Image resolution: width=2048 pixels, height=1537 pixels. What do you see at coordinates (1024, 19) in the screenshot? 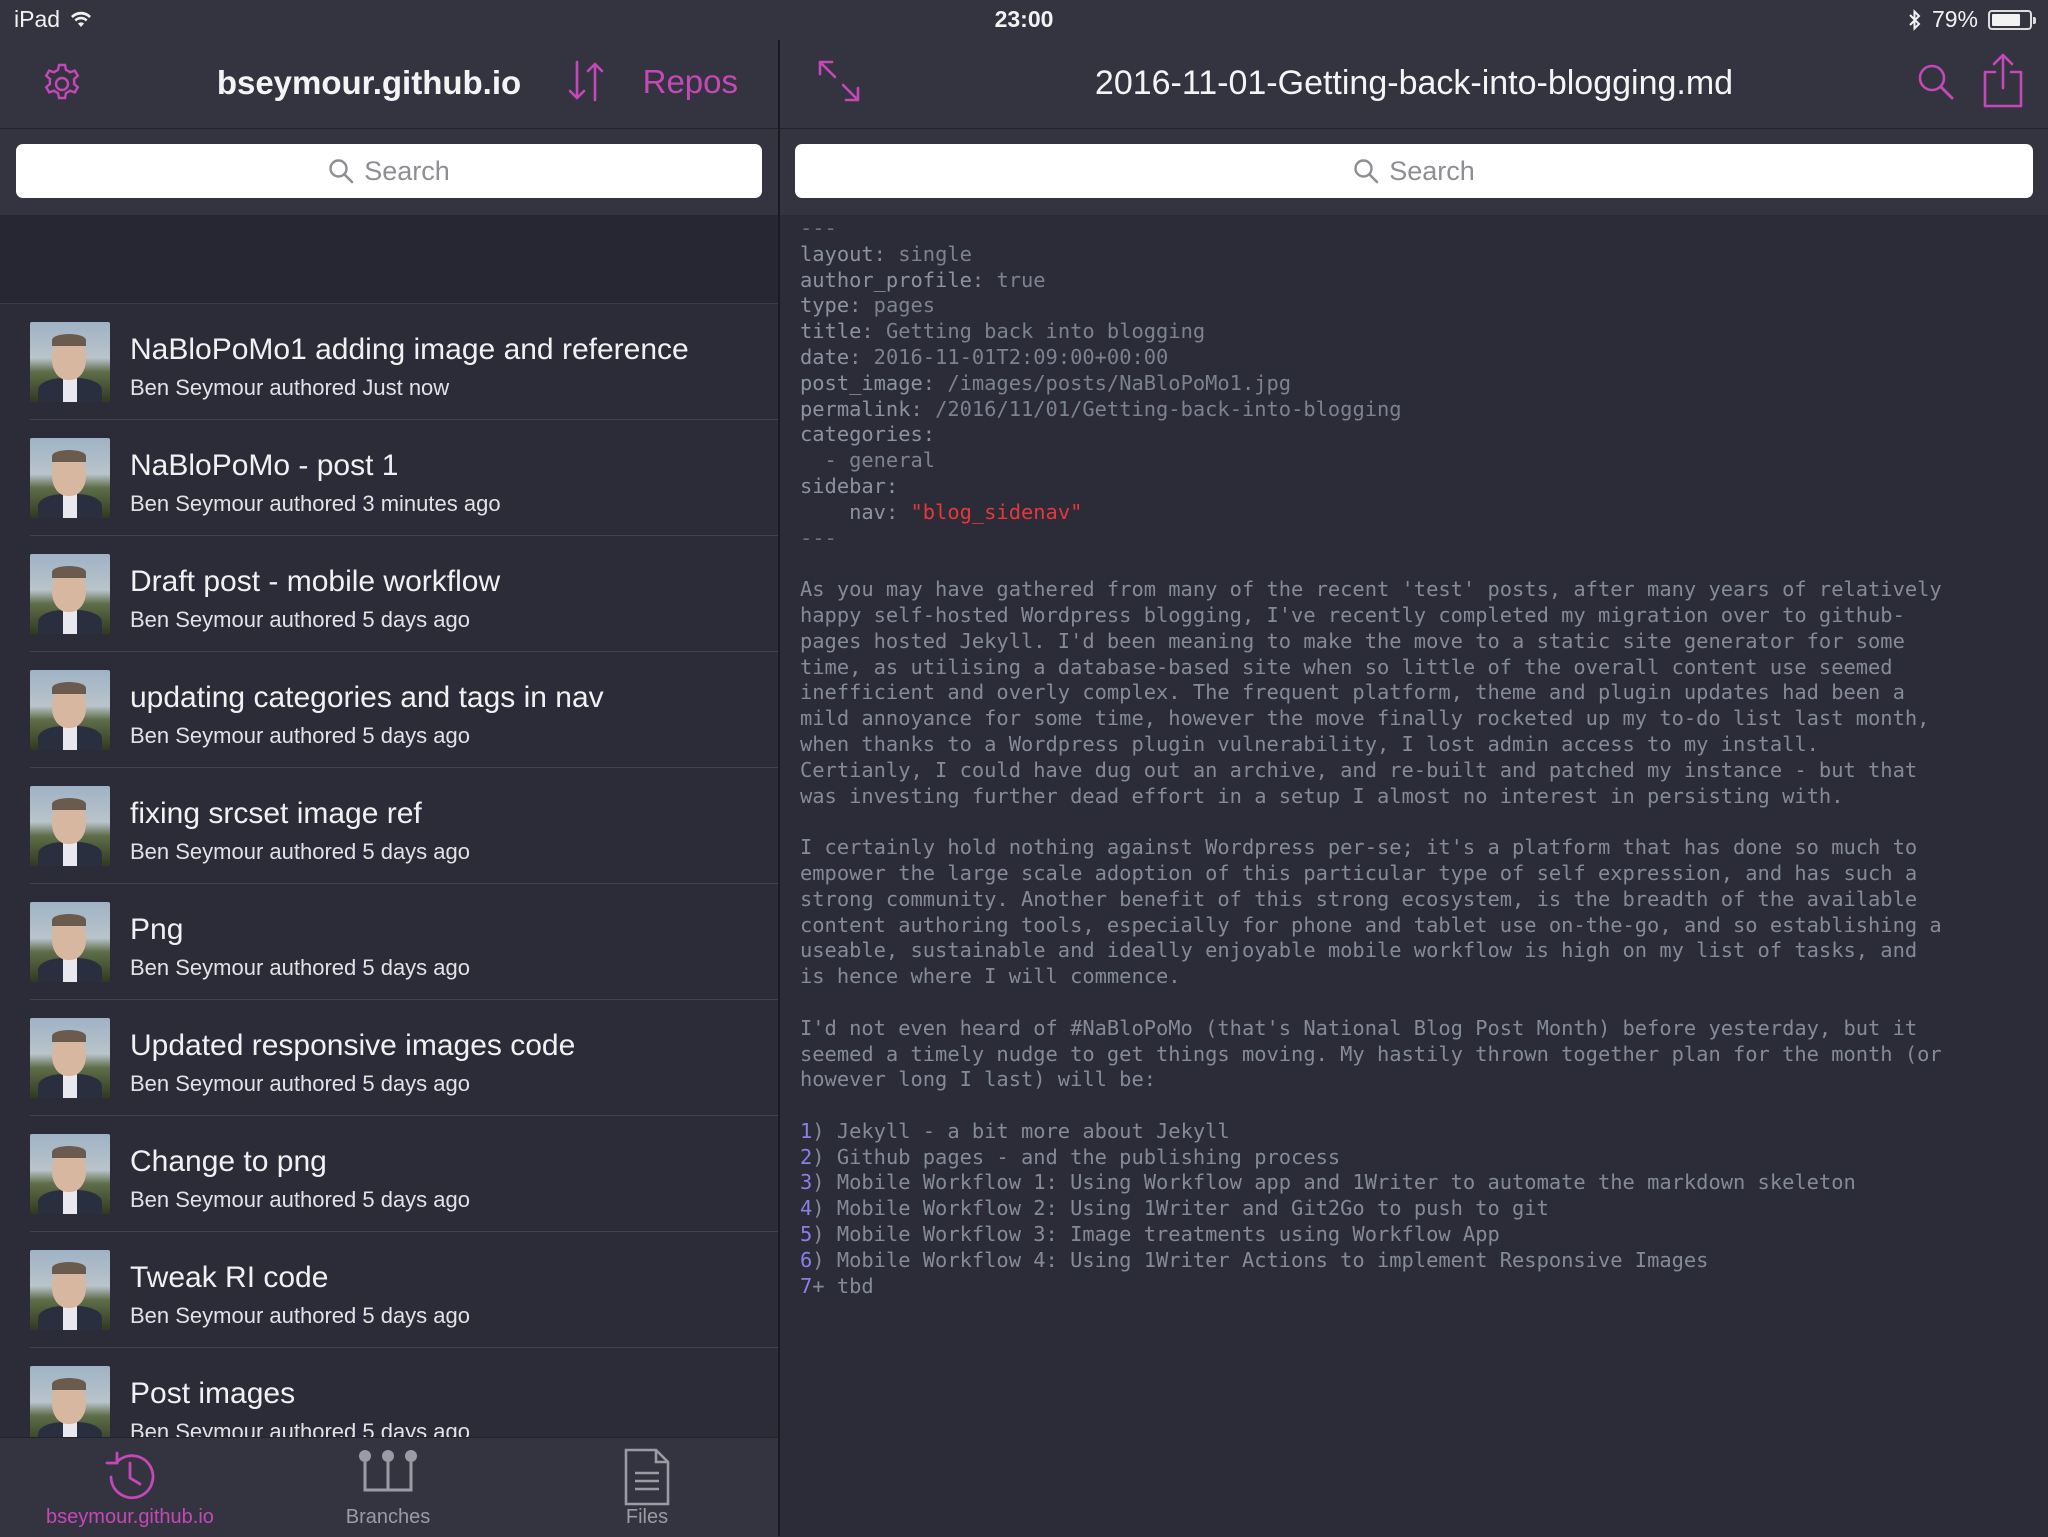
I see `status-time: 23:00` at bounding box center [1024, 19].